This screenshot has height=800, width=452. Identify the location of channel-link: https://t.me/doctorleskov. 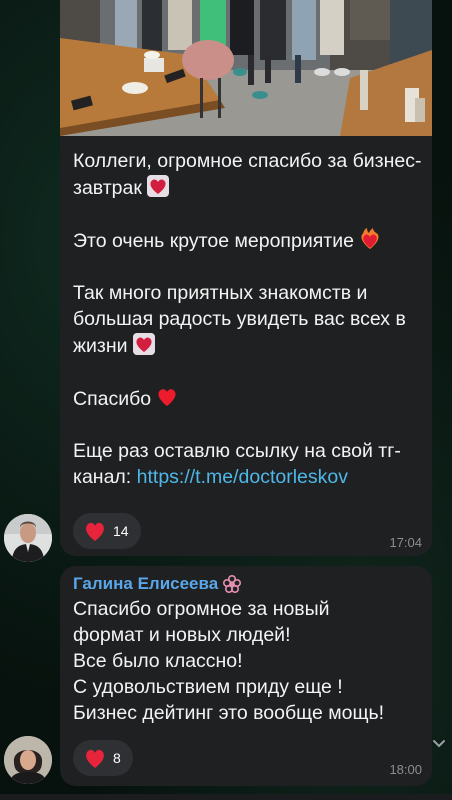
(242, 477).